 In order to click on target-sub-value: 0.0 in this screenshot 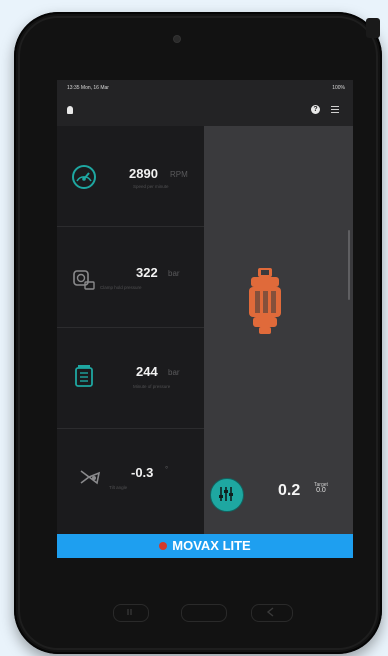, I will do `click(321, 490)`.